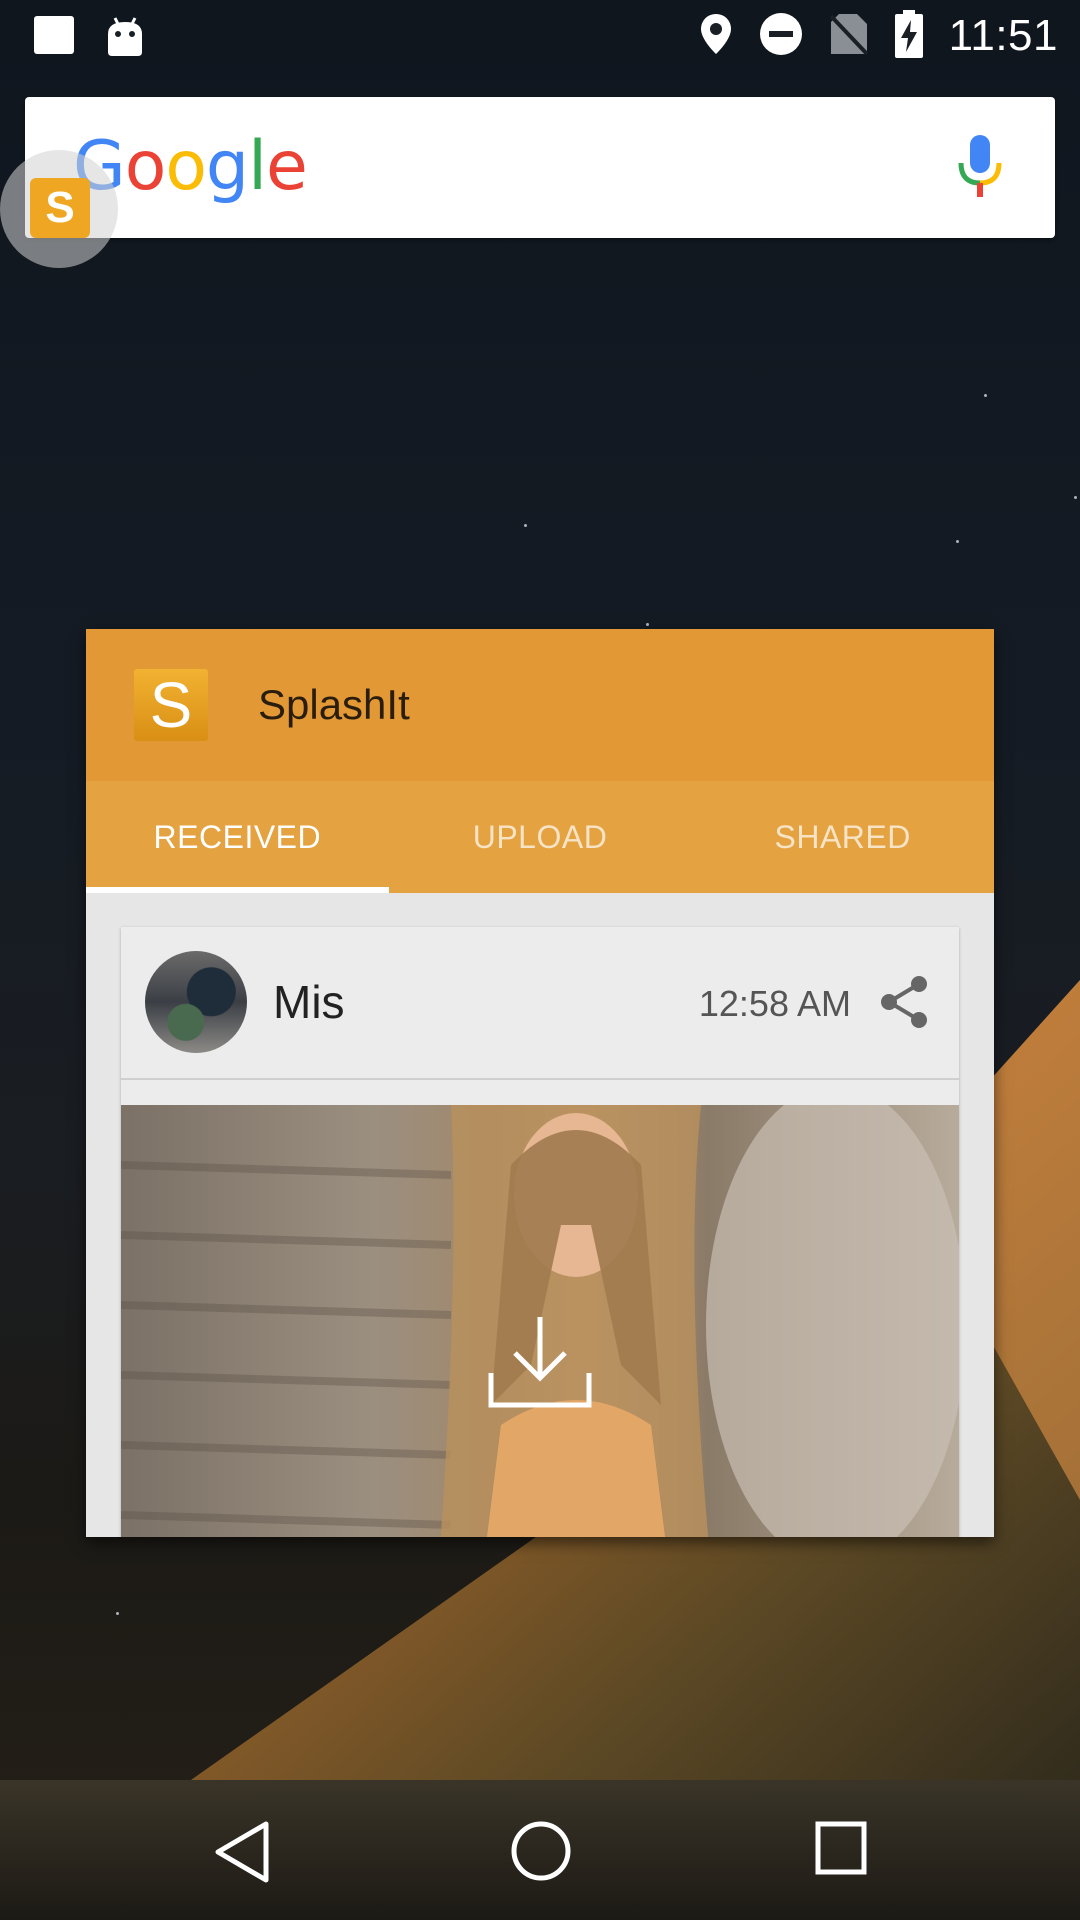 The image size is (1080, 1920). Describe the element at coordinates (242, 1854) in the screenshot. I see `back-icon` at that location.